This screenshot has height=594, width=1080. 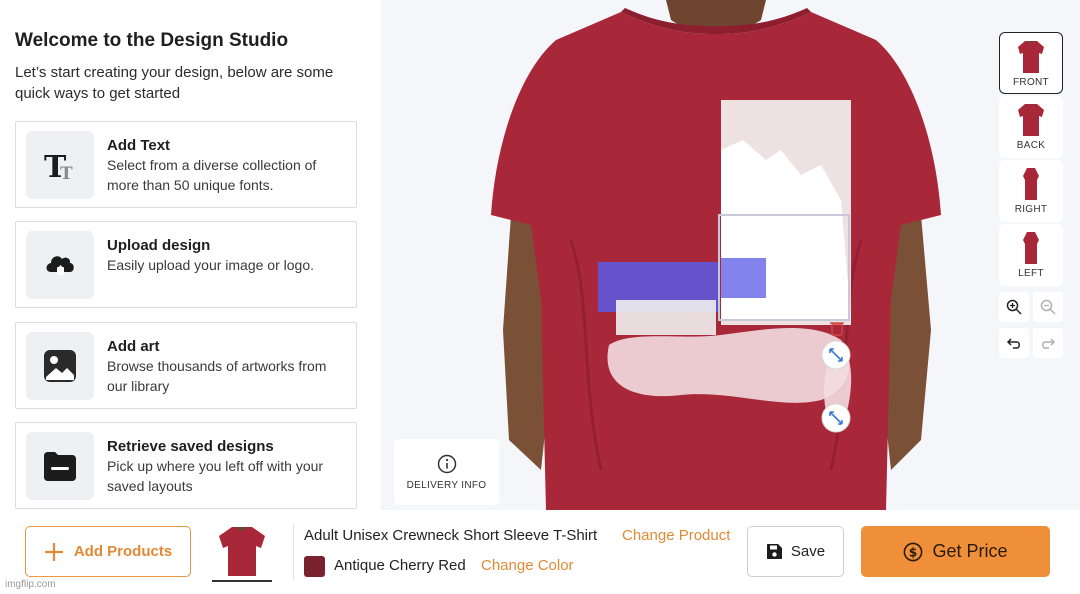 What do you see at coordinates (446, 485) in the screenshot?
I see `delivery-info-label: DELIVERY INFO` at bounding box center [446, 485].